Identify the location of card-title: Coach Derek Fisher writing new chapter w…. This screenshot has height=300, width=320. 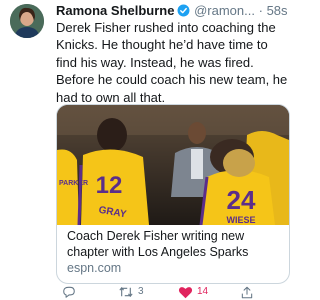
(158, 244).